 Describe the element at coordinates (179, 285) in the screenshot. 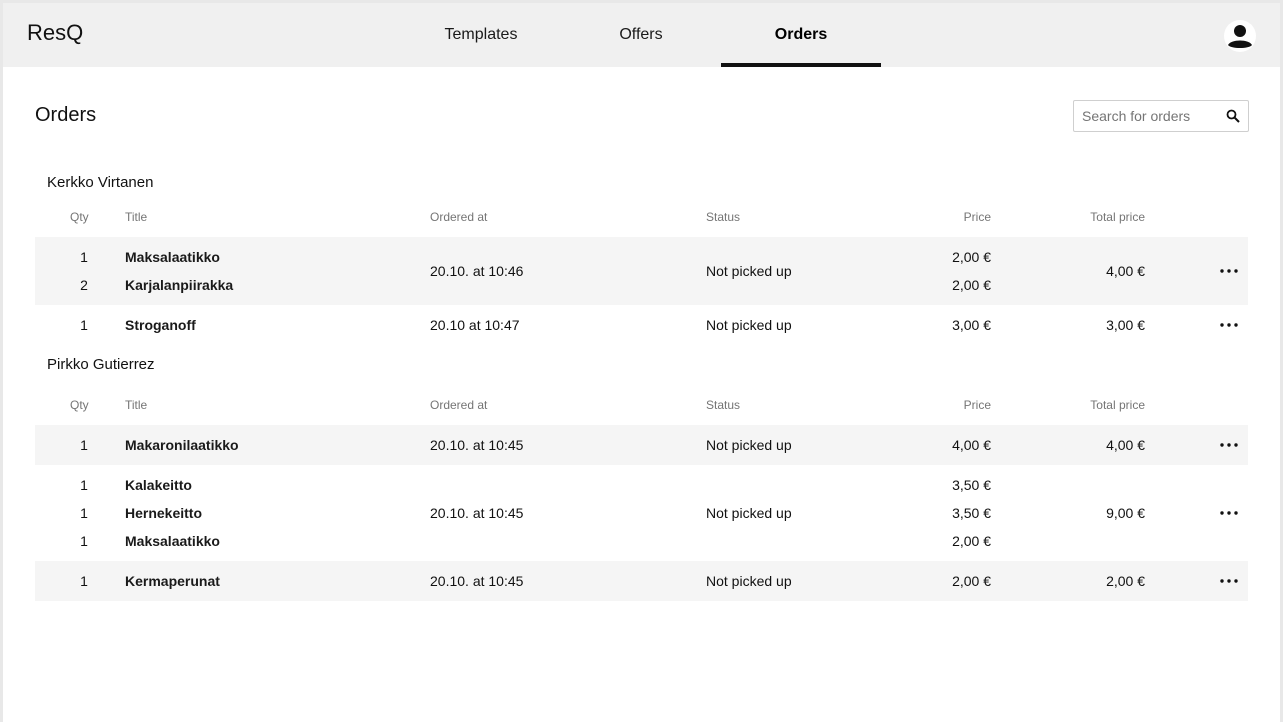

I see `item-title: Karjalanpiirakka` at that location.